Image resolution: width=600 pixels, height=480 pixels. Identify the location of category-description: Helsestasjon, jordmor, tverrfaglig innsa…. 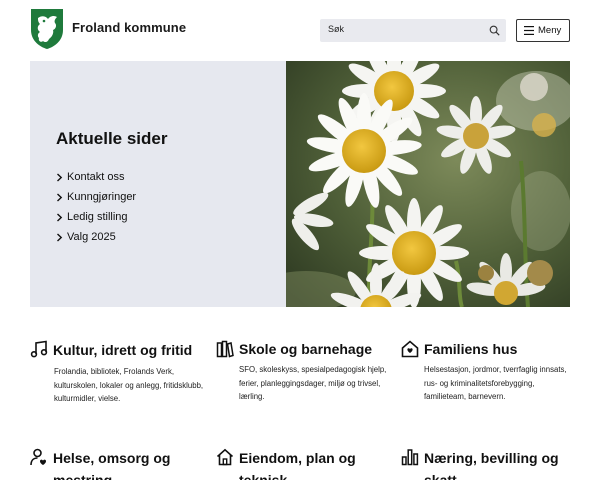
(495, 383).